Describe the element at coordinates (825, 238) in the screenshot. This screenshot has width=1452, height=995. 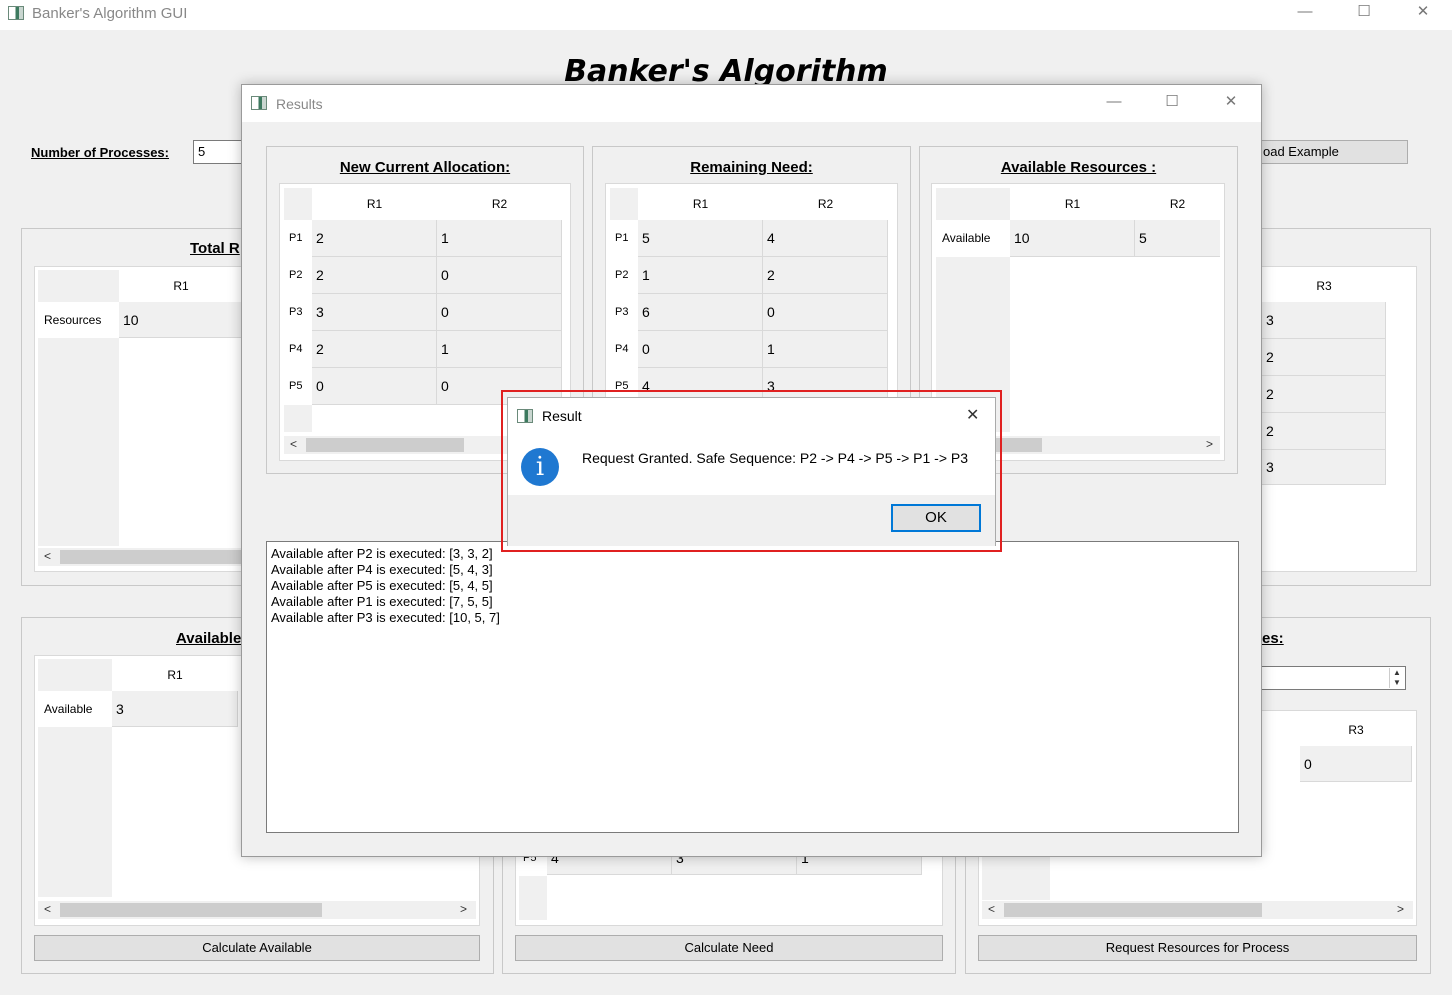
I see `need-cell: 4` at that location.